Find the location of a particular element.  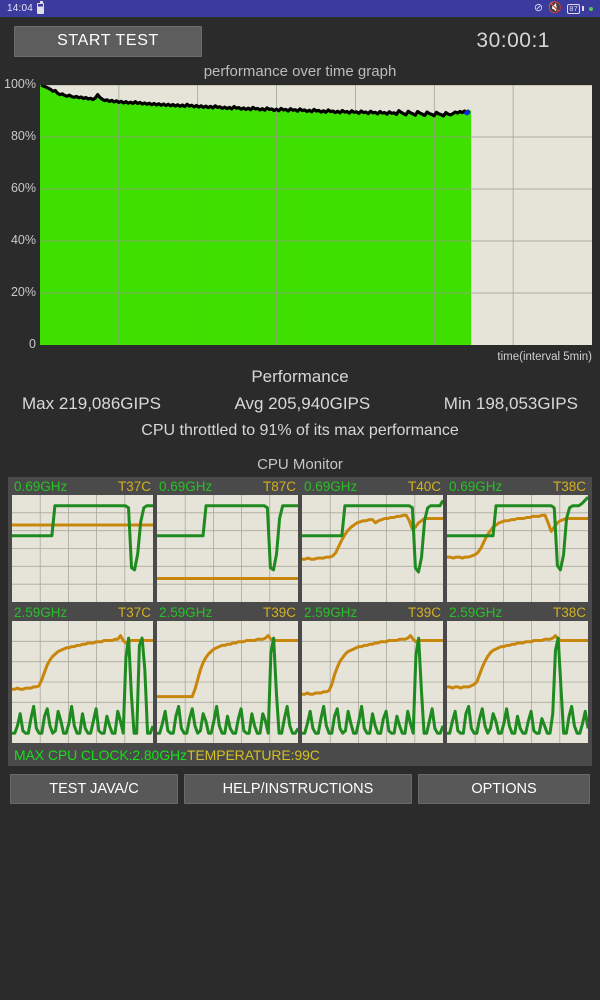

performance-heading: Performance is located at coordinates (300, 376).